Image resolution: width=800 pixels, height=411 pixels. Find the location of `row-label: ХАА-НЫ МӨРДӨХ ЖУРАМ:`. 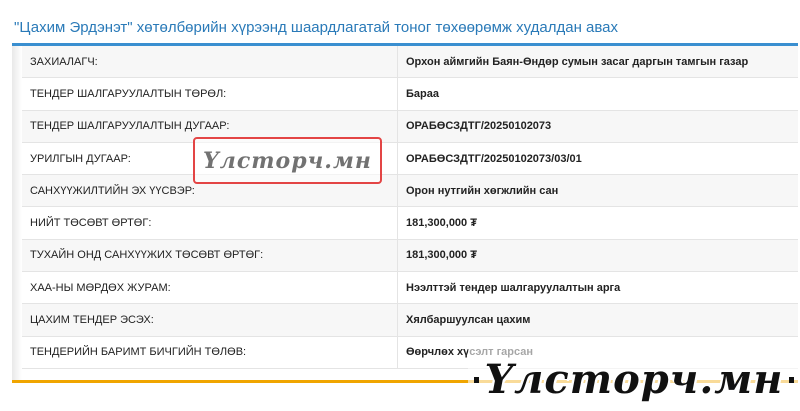

row-label: ХАА-НЫ МӨРДӨХ ЖУРАМ: is located at coordinates (210, 288).